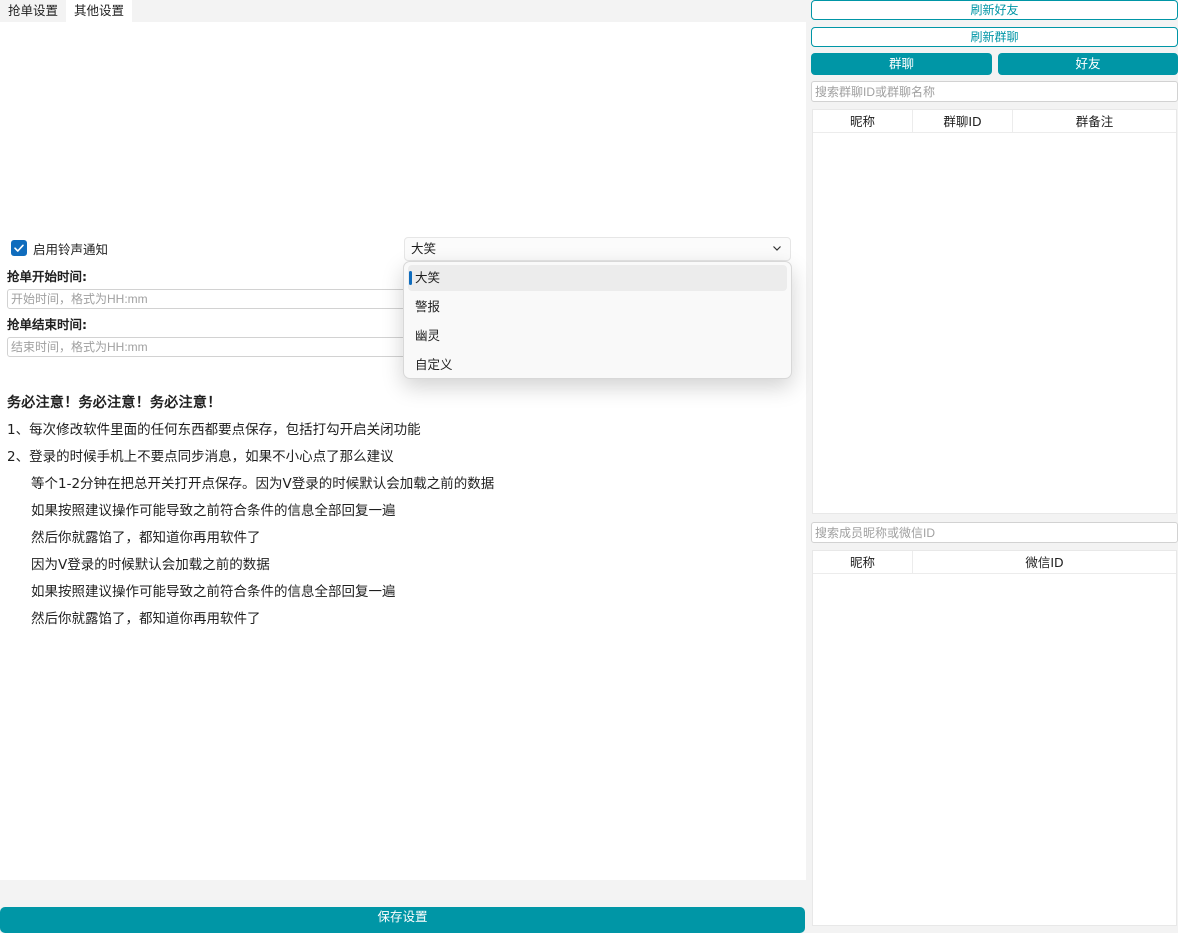 Image resolution: width=1178 pixels, height=933 pixels. I want to click on sound-option: 幽灵, so click(597, 336).